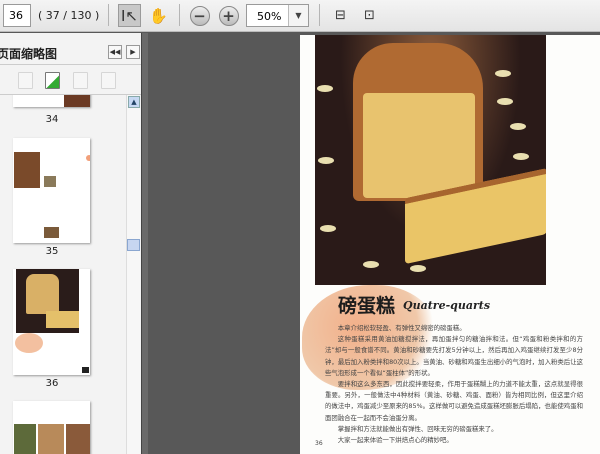  I want to click on page-number-input: 36, so click(17, 15).